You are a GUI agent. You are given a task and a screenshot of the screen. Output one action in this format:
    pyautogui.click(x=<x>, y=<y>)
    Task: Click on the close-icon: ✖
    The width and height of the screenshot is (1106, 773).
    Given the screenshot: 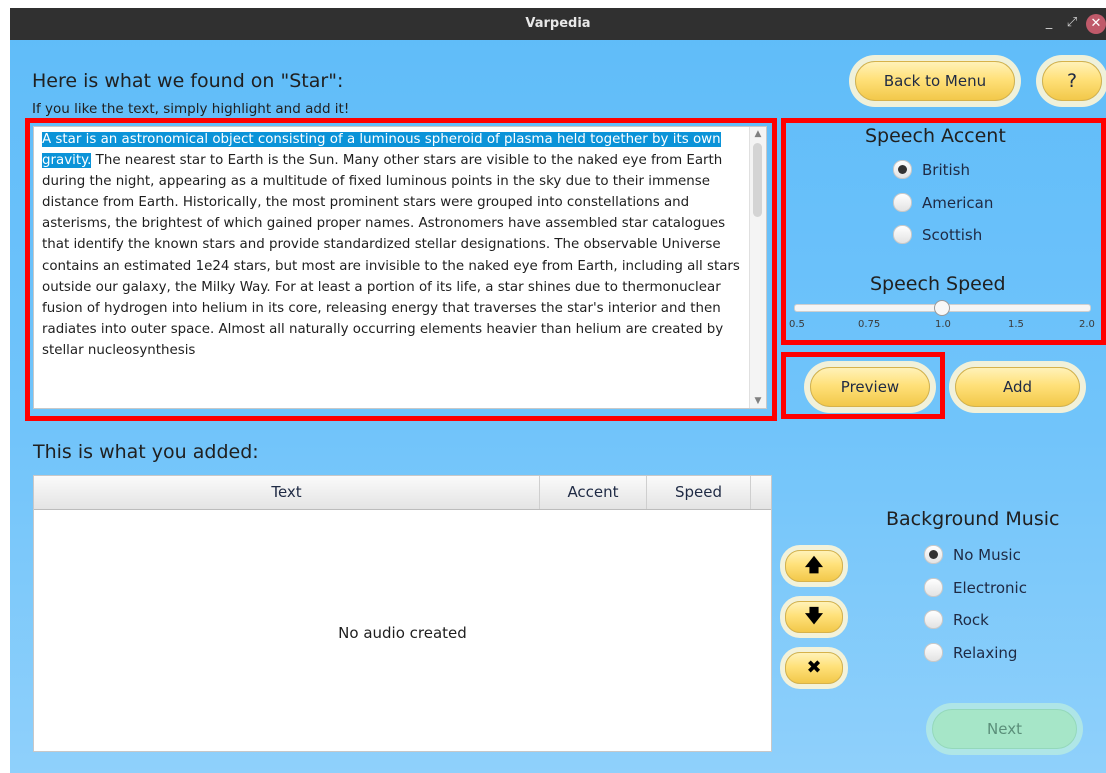 What is the action you would take?
    pyautogui.click(x=814, y=667)
    